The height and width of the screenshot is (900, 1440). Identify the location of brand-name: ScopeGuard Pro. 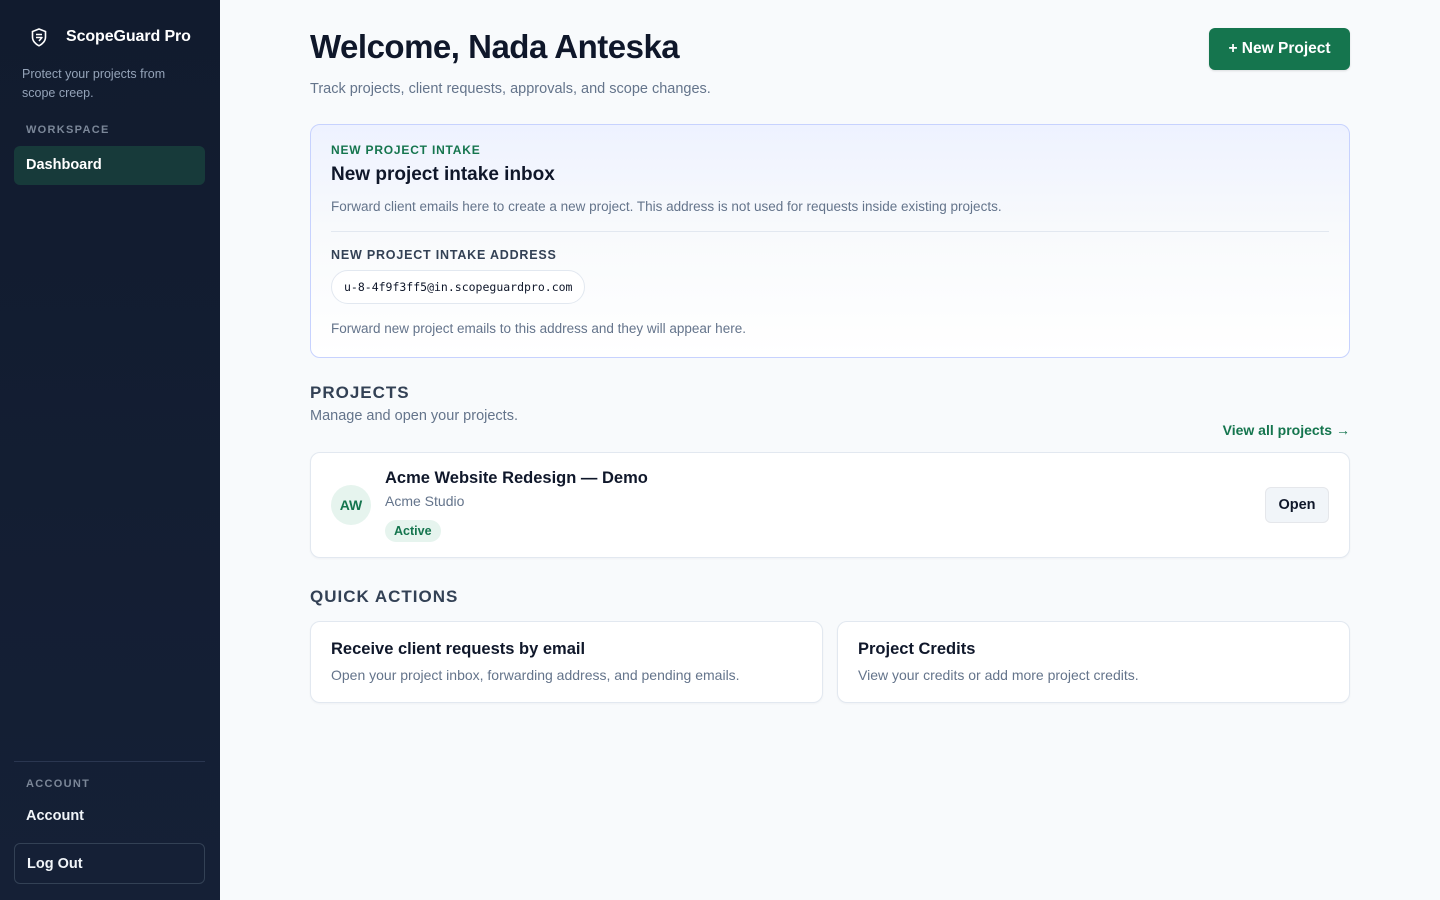
(128, 36).